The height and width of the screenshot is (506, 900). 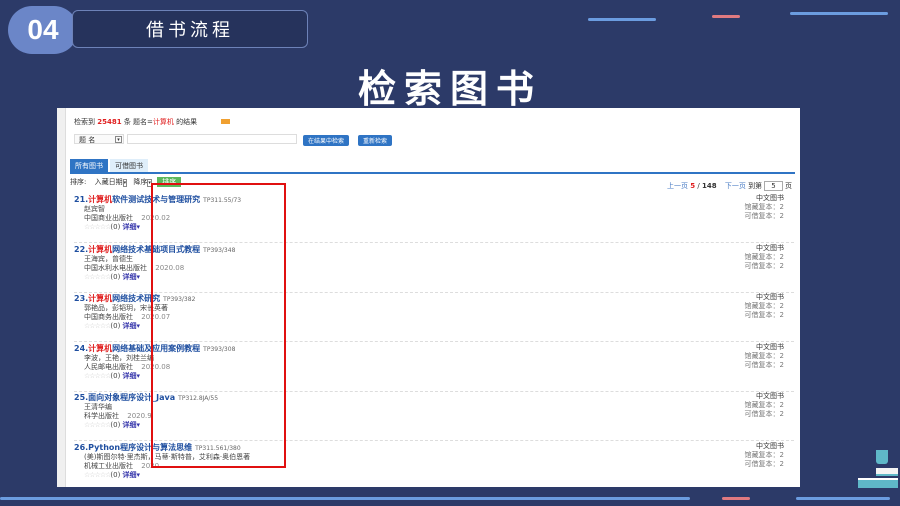 I want to click on total-pages: 148, so click(x=709, y=186).